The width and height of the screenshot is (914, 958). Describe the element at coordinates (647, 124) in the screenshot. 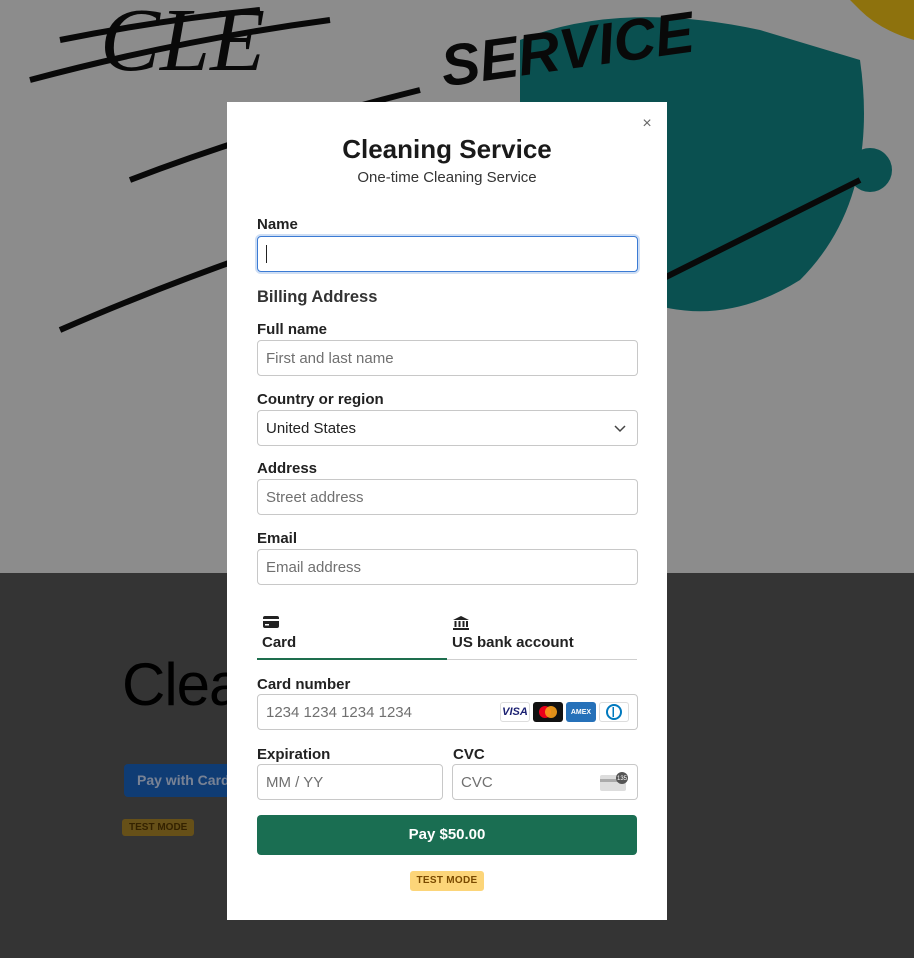

I see `close-icon: ×` at that location.